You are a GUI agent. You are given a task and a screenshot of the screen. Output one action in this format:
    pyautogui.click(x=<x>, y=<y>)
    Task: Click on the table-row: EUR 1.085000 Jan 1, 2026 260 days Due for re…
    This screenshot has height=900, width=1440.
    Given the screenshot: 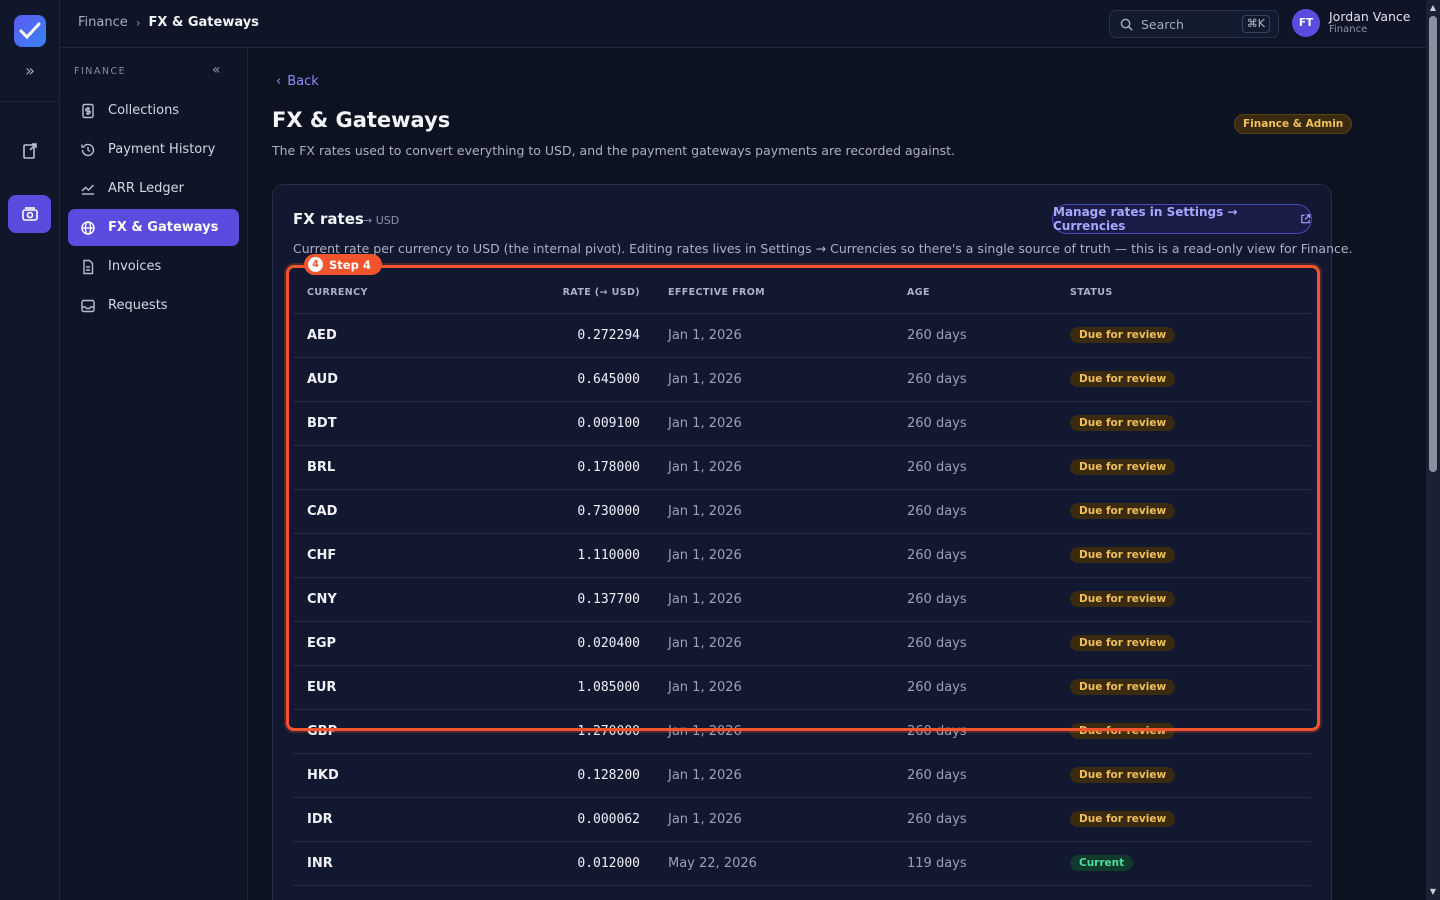 What is the action you would take?
    pyautogui.click(x=802, y=687)
    